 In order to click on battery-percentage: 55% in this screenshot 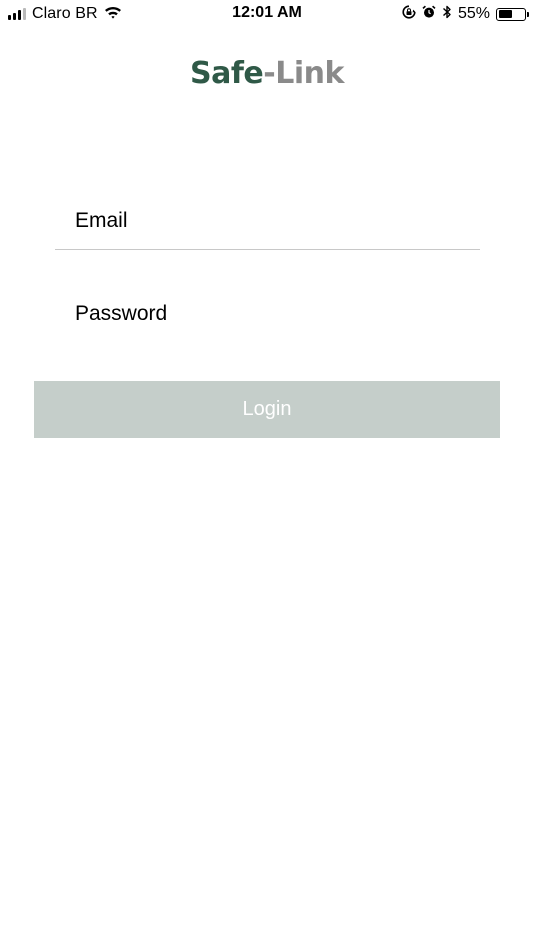, I will do `click(473, 13)`.